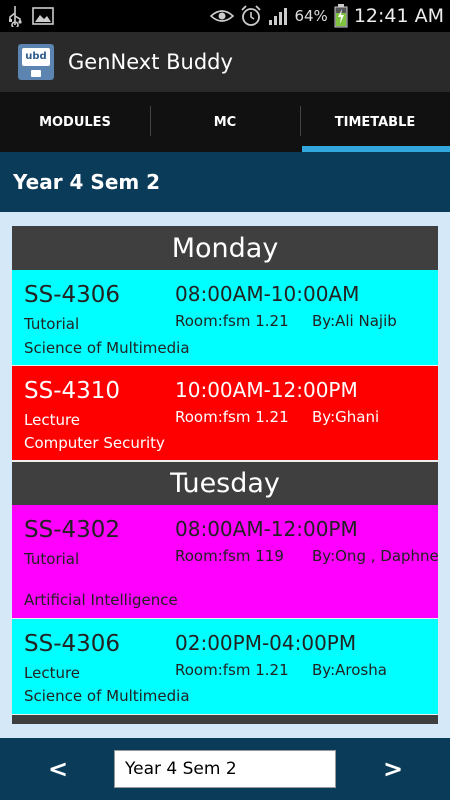 Image resolution: width=450 pixels, height=800 pixels. What do you see at coordinates (341, 16) in the screenshot?
I see `battery-charging-icon` at bounding box center [341, 16].